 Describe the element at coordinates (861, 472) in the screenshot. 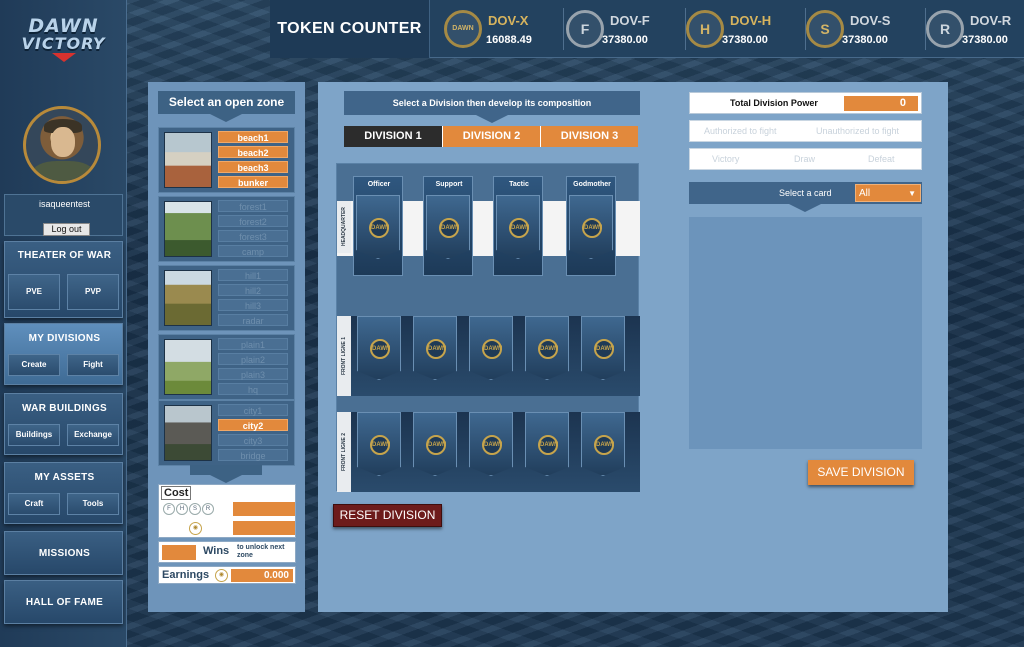

I see `save-division-button: SAVE DIVISION` at that location.